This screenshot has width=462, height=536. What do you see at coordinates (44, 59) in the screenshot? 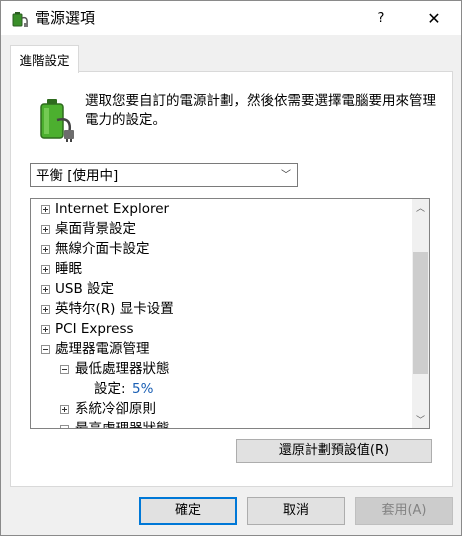
I see `tab-advanced-settings: 進階設定` at bounding box center [44, 59].